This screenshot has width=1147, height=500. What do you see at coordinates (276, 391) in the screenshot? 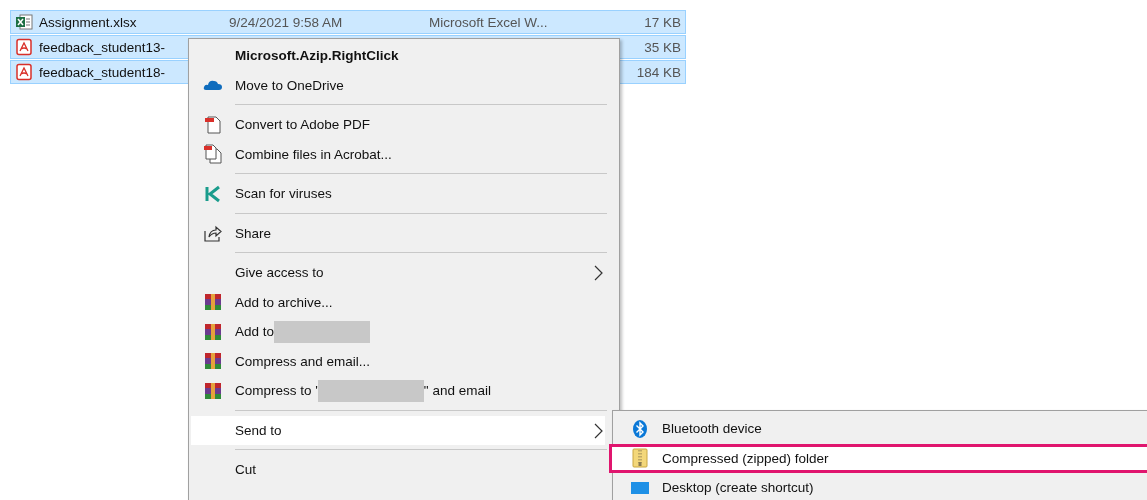
I see `menu-label: Compress to '` at bounding box center [276, 391].